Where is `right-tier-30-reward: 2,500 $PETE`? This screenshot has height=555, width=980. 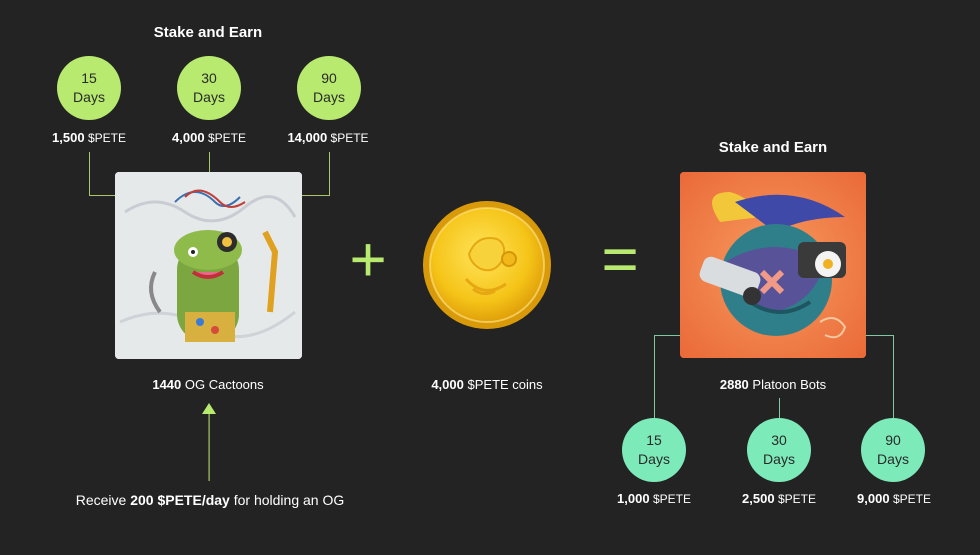 right-tier-30-reward: 2,500 $PETE is located at coordinates (779, 498).